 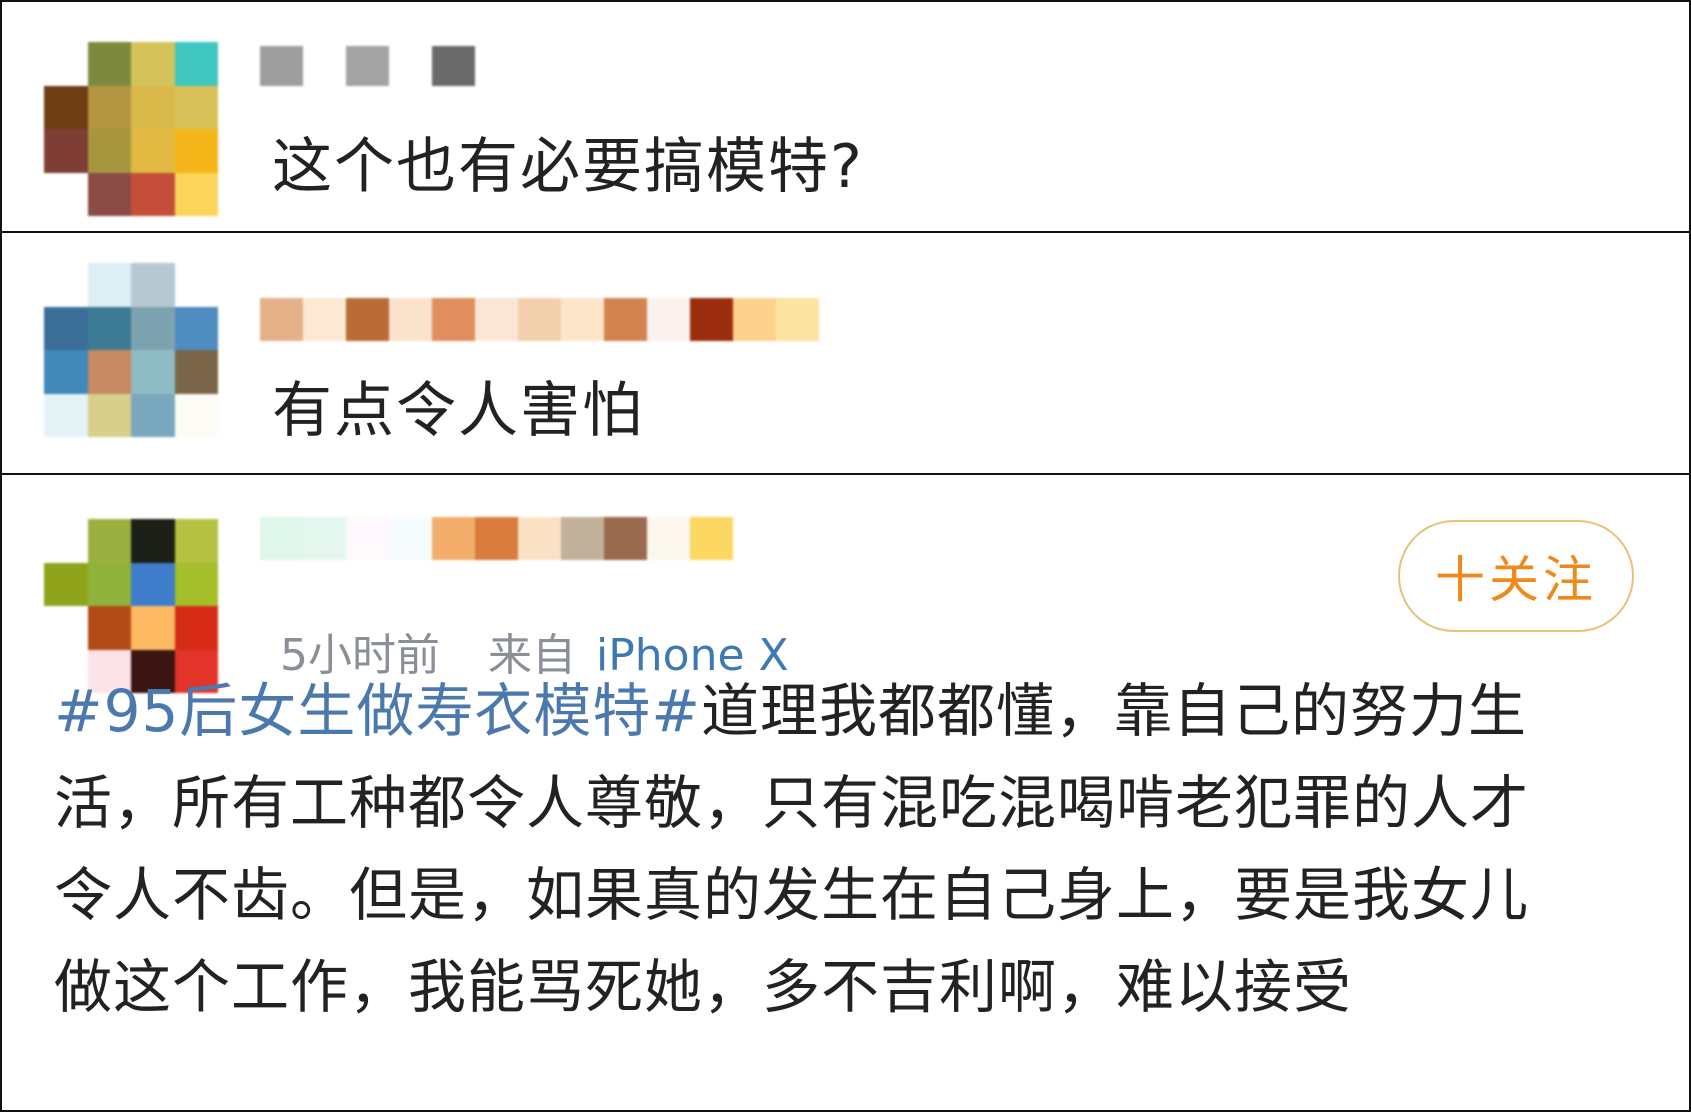 I want to click on comment-text: 这个也有必要搞模特?, so click(x=568, y=167).